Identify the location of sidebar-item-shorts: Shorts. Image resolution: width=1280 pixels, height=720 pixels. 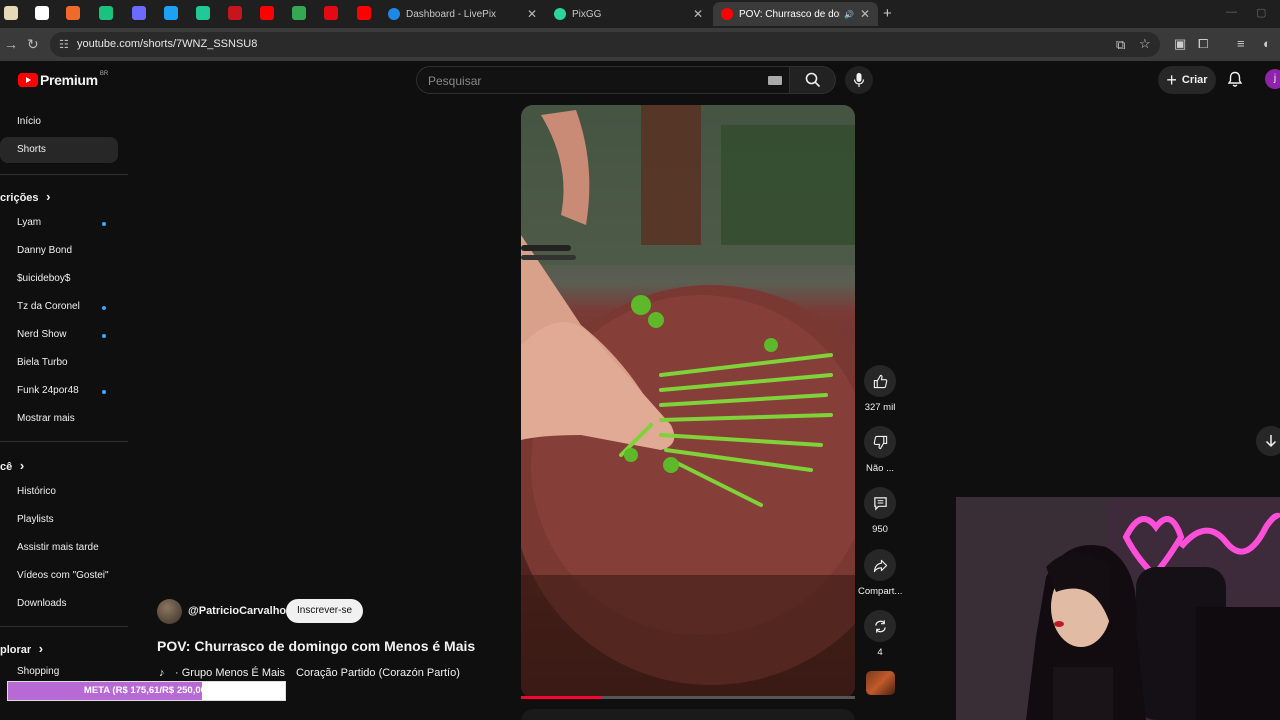
(31, 149).